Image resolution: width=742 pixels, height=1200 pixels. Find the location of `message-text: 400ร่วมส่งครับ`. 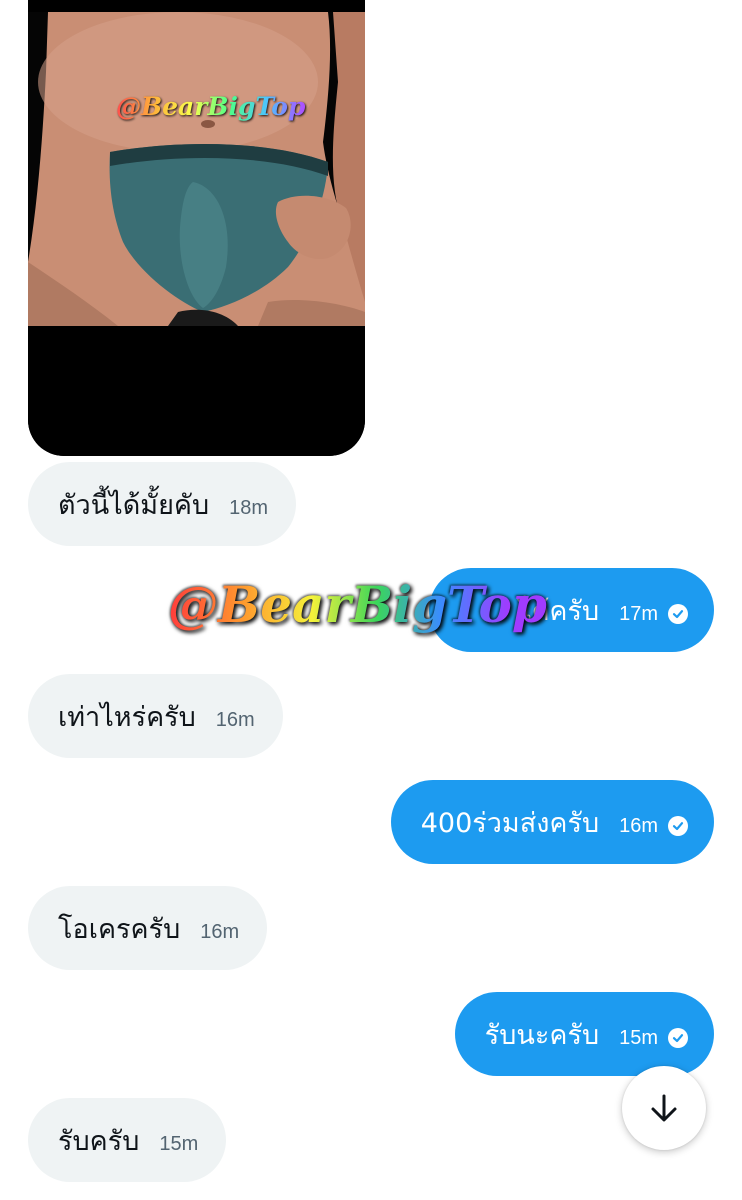

message-text: 400ร่วมส่งครับ is located at coordinates (510, 823).